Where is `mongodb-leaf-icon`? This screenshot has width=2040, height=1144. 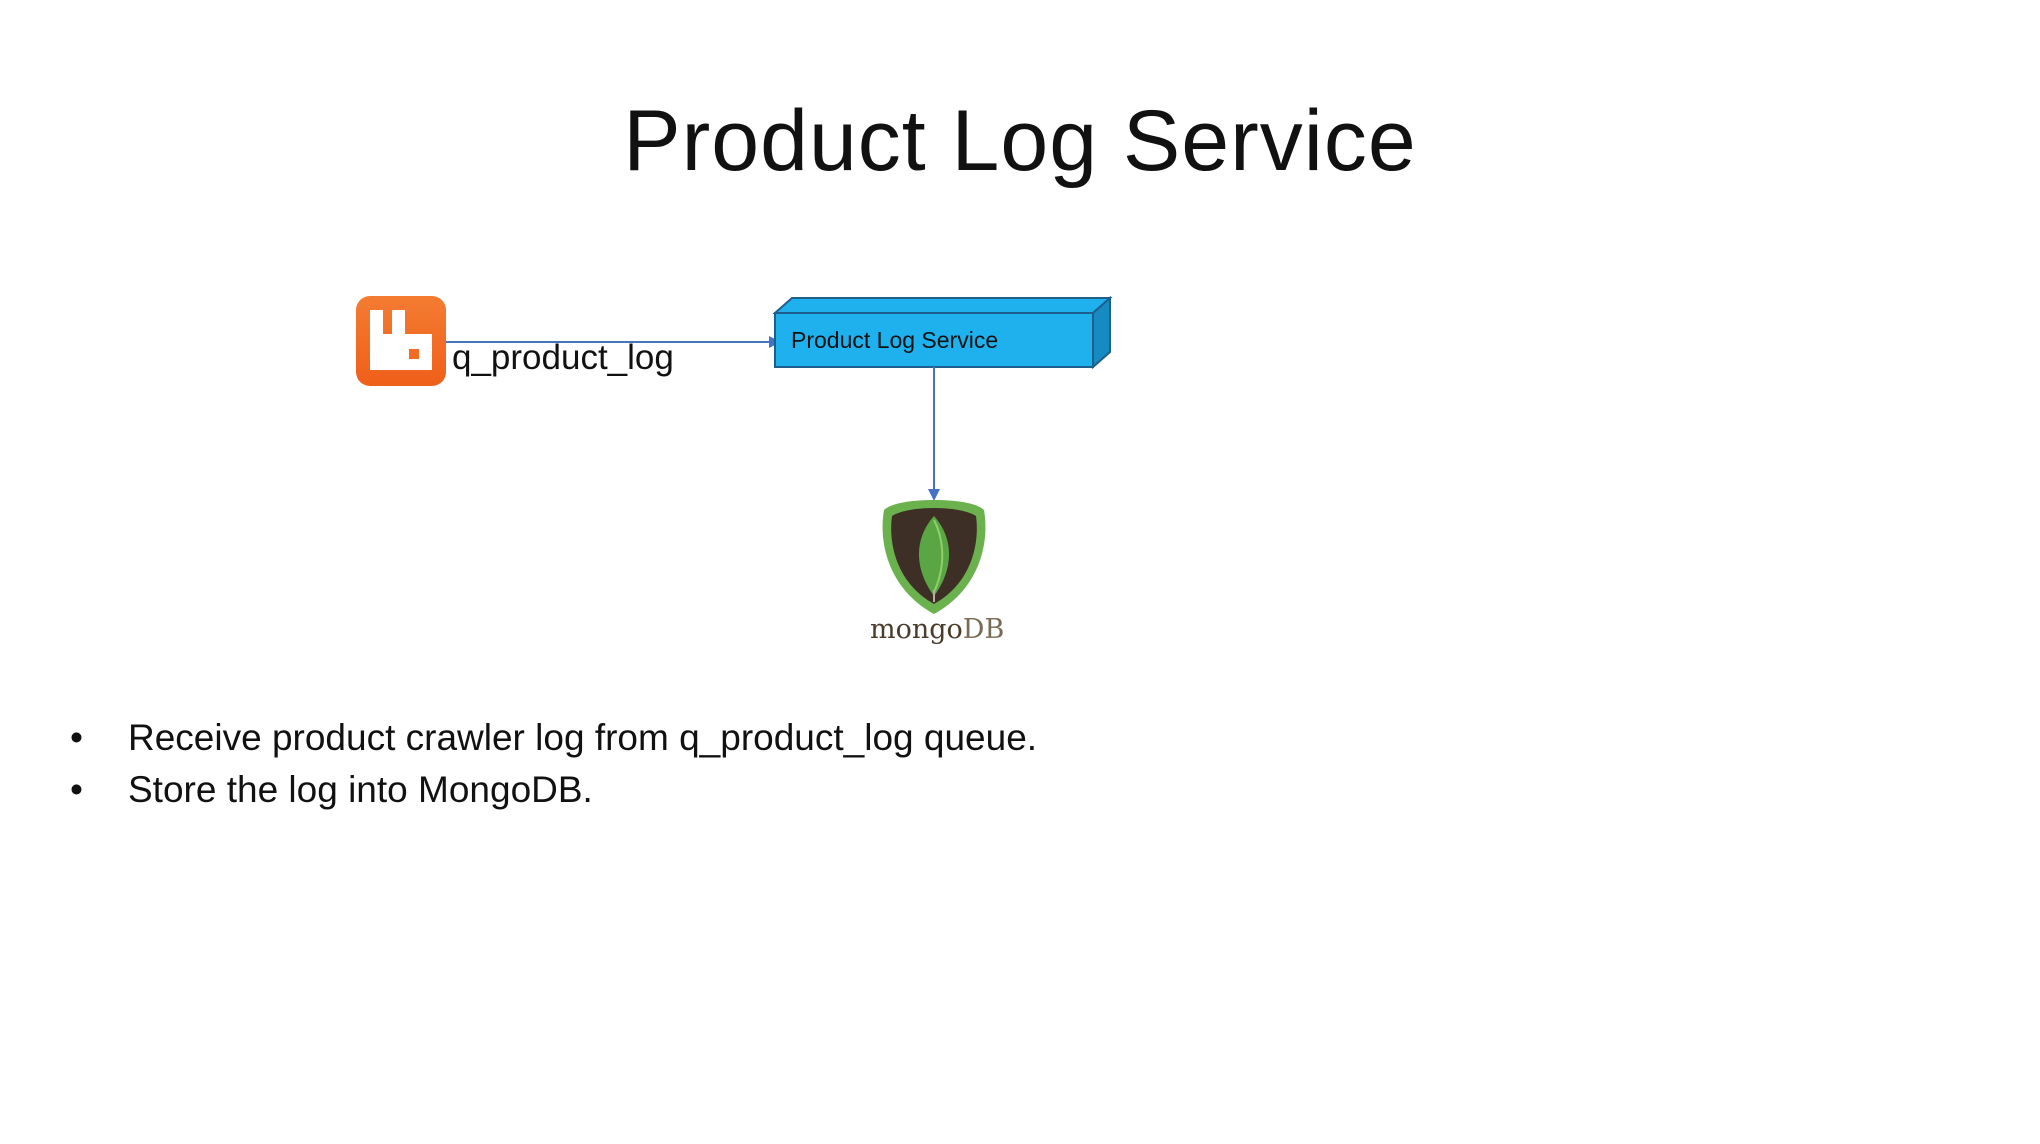
mongodb-leaf-icon is located at coordinates (934, 557).